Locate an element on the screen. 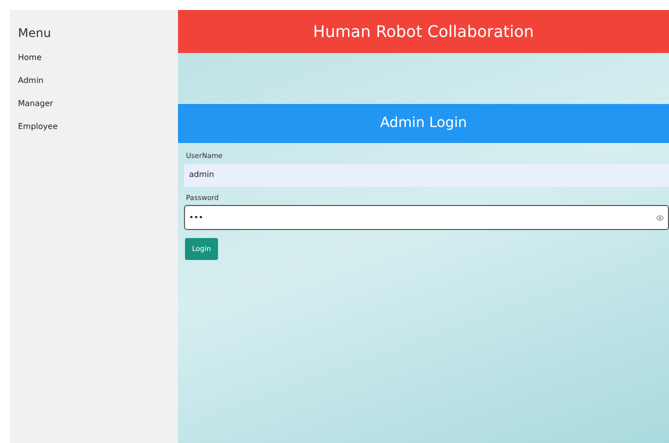 The height and width of the screenshot is (443, 669). menu-item: Employee is located at coordinates (38, 126).